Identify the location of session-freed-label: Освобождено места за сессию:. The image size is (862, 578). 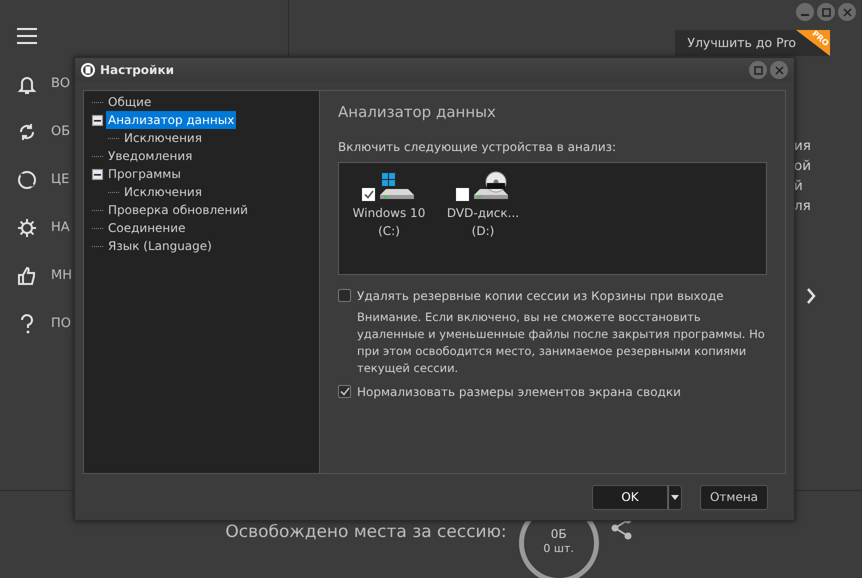
(366, 532).